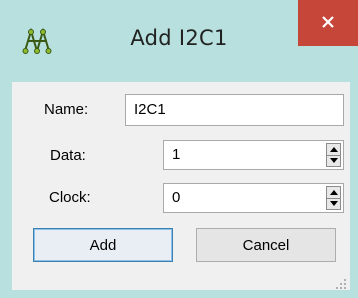  What do you see at coordinates (253, 198) in the screenshot?
I see `clock-spinbox: 0` at bounding box center [253, 198].